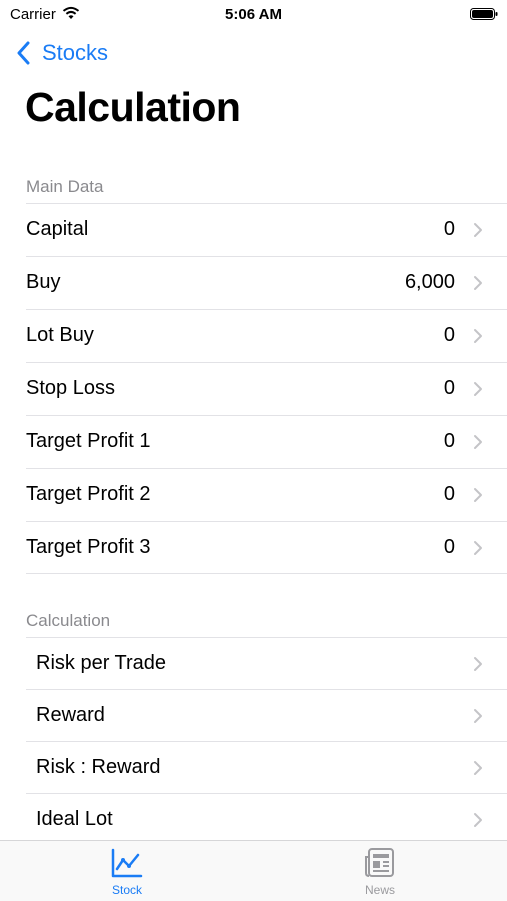 This screenshot has width=507, height=901. What do you see at coordinates (23, 53) in the screenshot?
I see `chevron-left-icon` at bounding box center [23, 53].